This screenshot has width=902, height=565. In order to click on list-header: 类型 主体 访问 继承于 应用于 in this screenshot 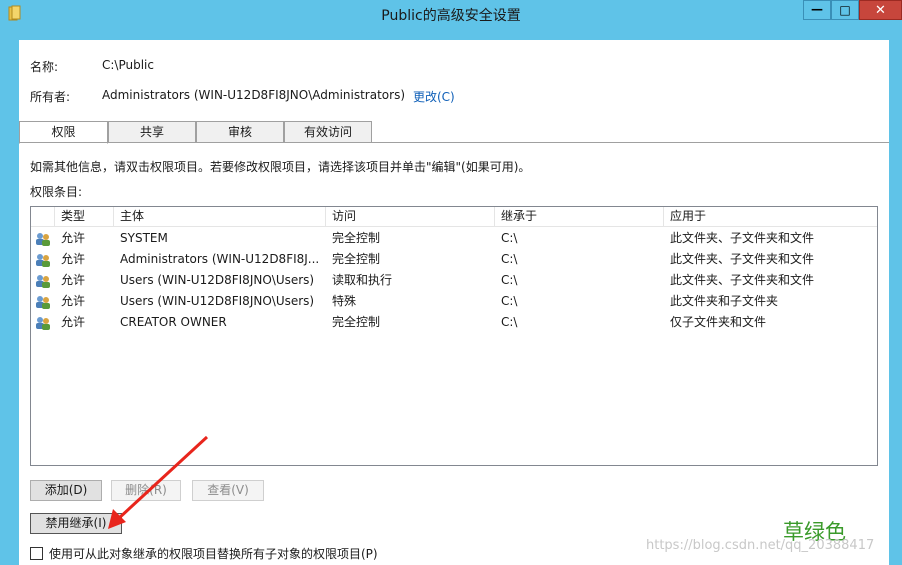, I will do `click(454, 217)`.